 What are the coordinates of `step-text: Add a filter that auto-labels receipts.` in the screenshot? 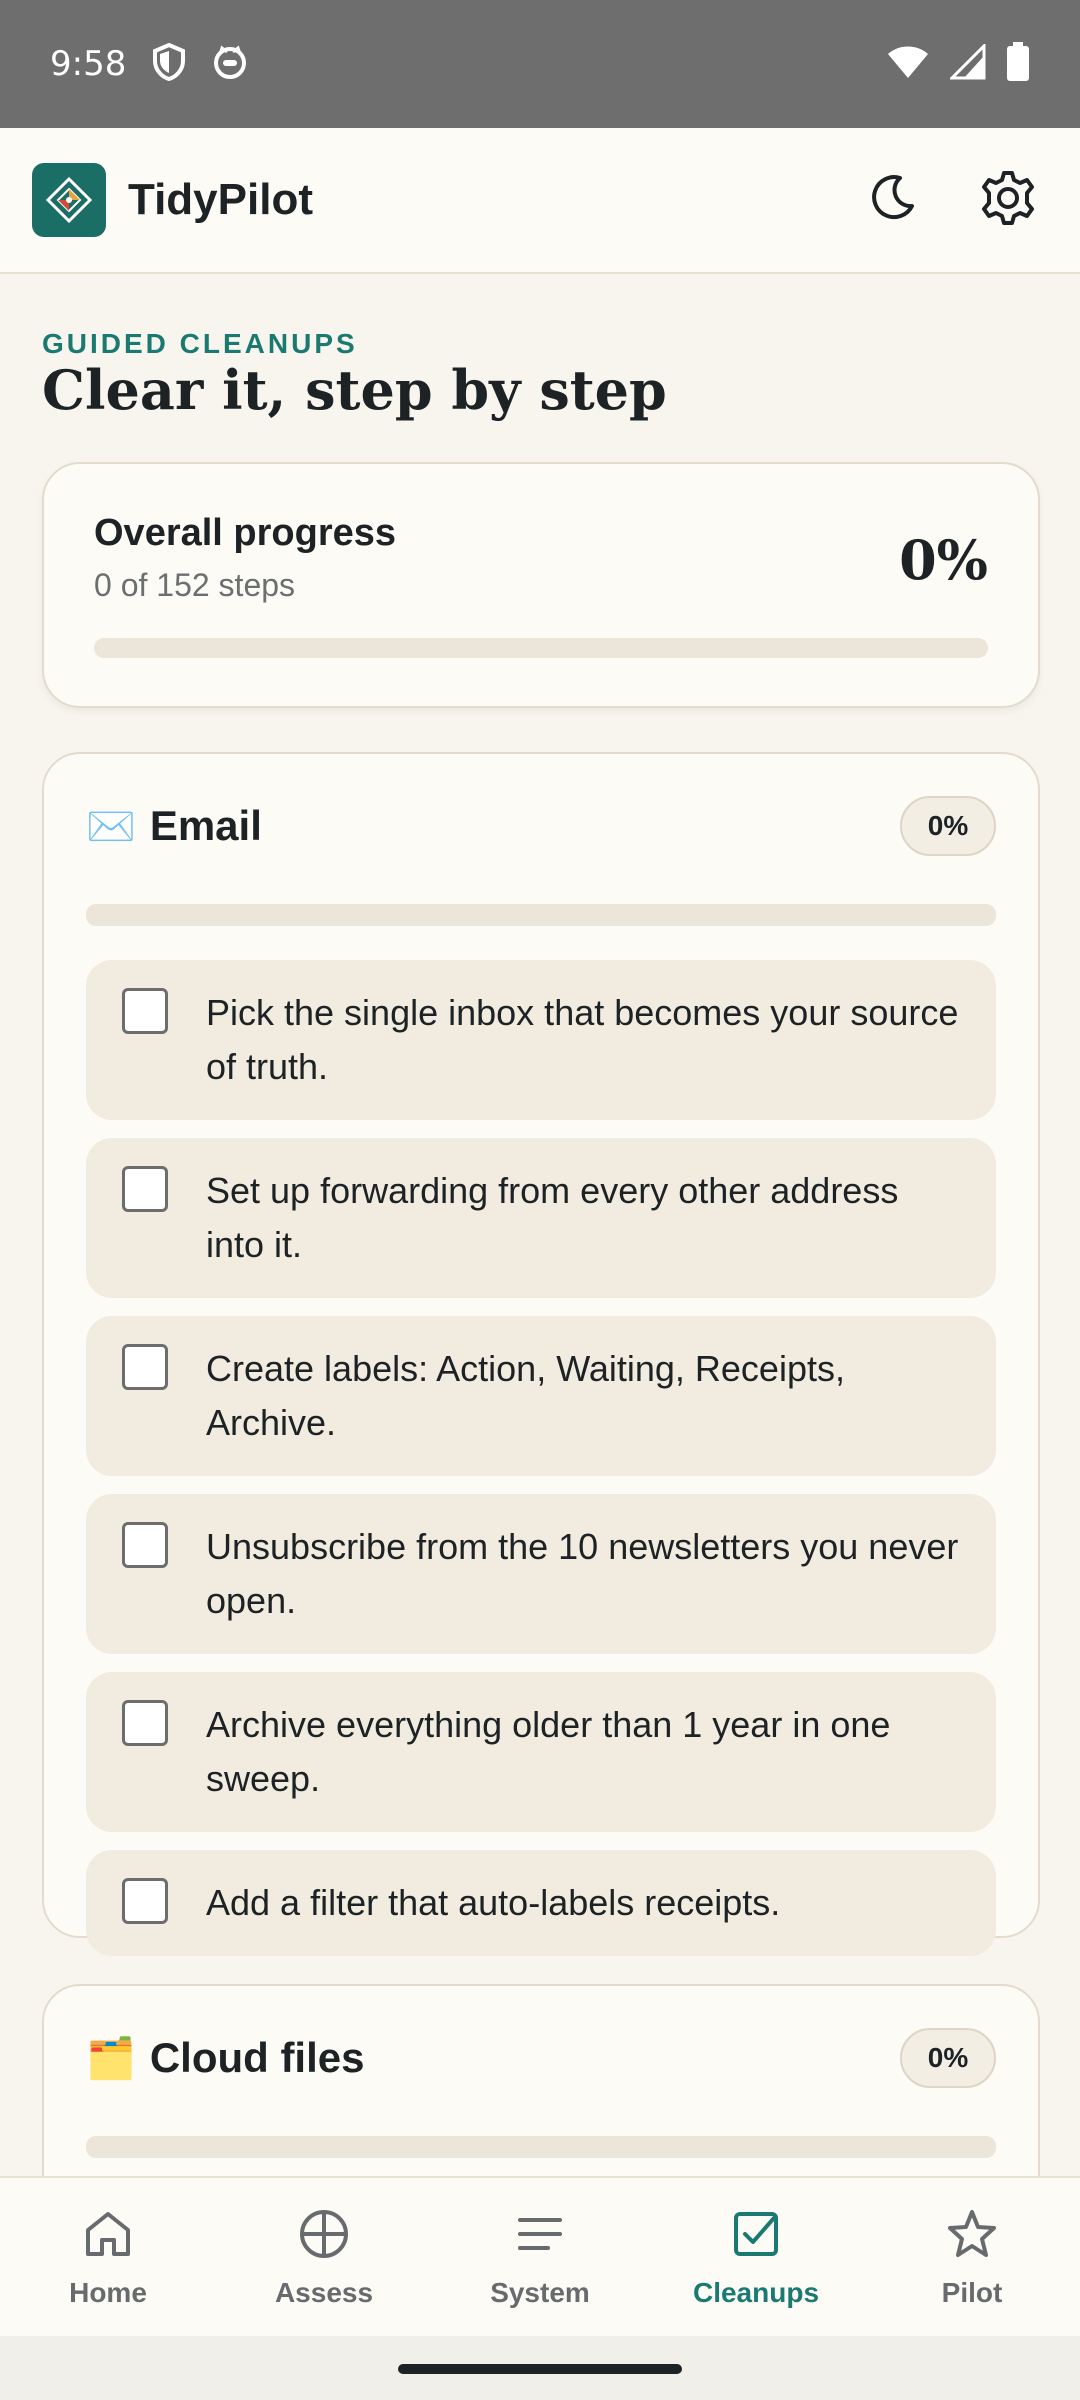 It's located at (493, 1902).